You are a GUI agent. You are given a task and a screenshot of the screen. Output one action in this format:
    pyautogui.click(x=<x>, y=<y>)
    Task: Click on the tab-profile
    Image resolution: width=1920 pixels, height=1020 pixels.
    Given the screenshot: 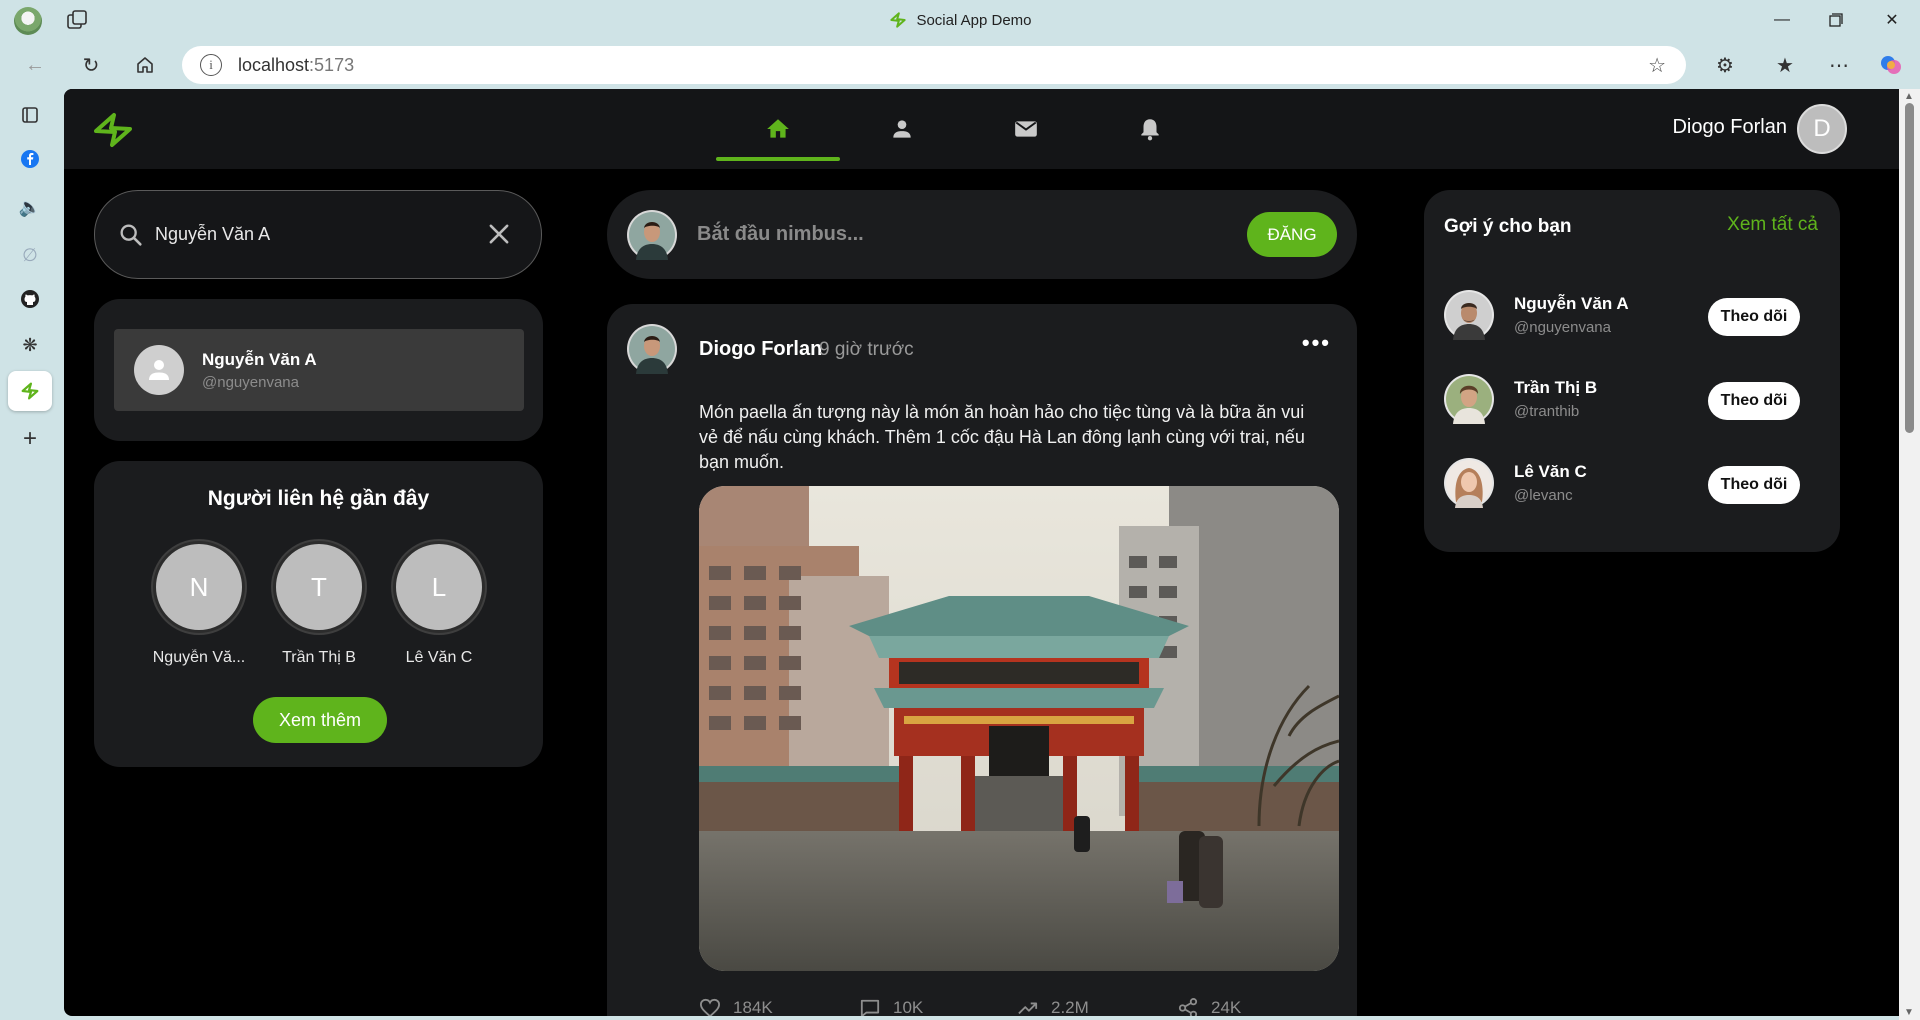 What is the action you would take?
    pyautogui.click(x=902, y=129)
    